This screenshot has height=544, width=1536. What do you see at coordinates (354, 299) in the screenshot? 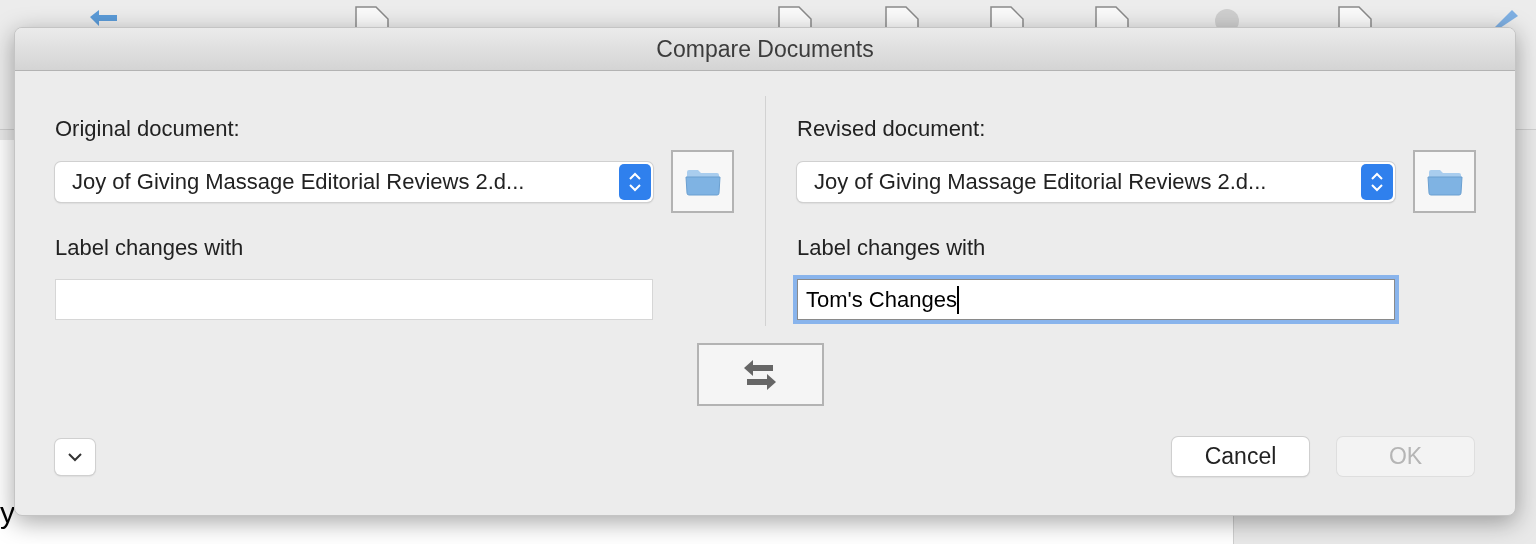
I see `label-input-field` at bounding box center [354, 299].